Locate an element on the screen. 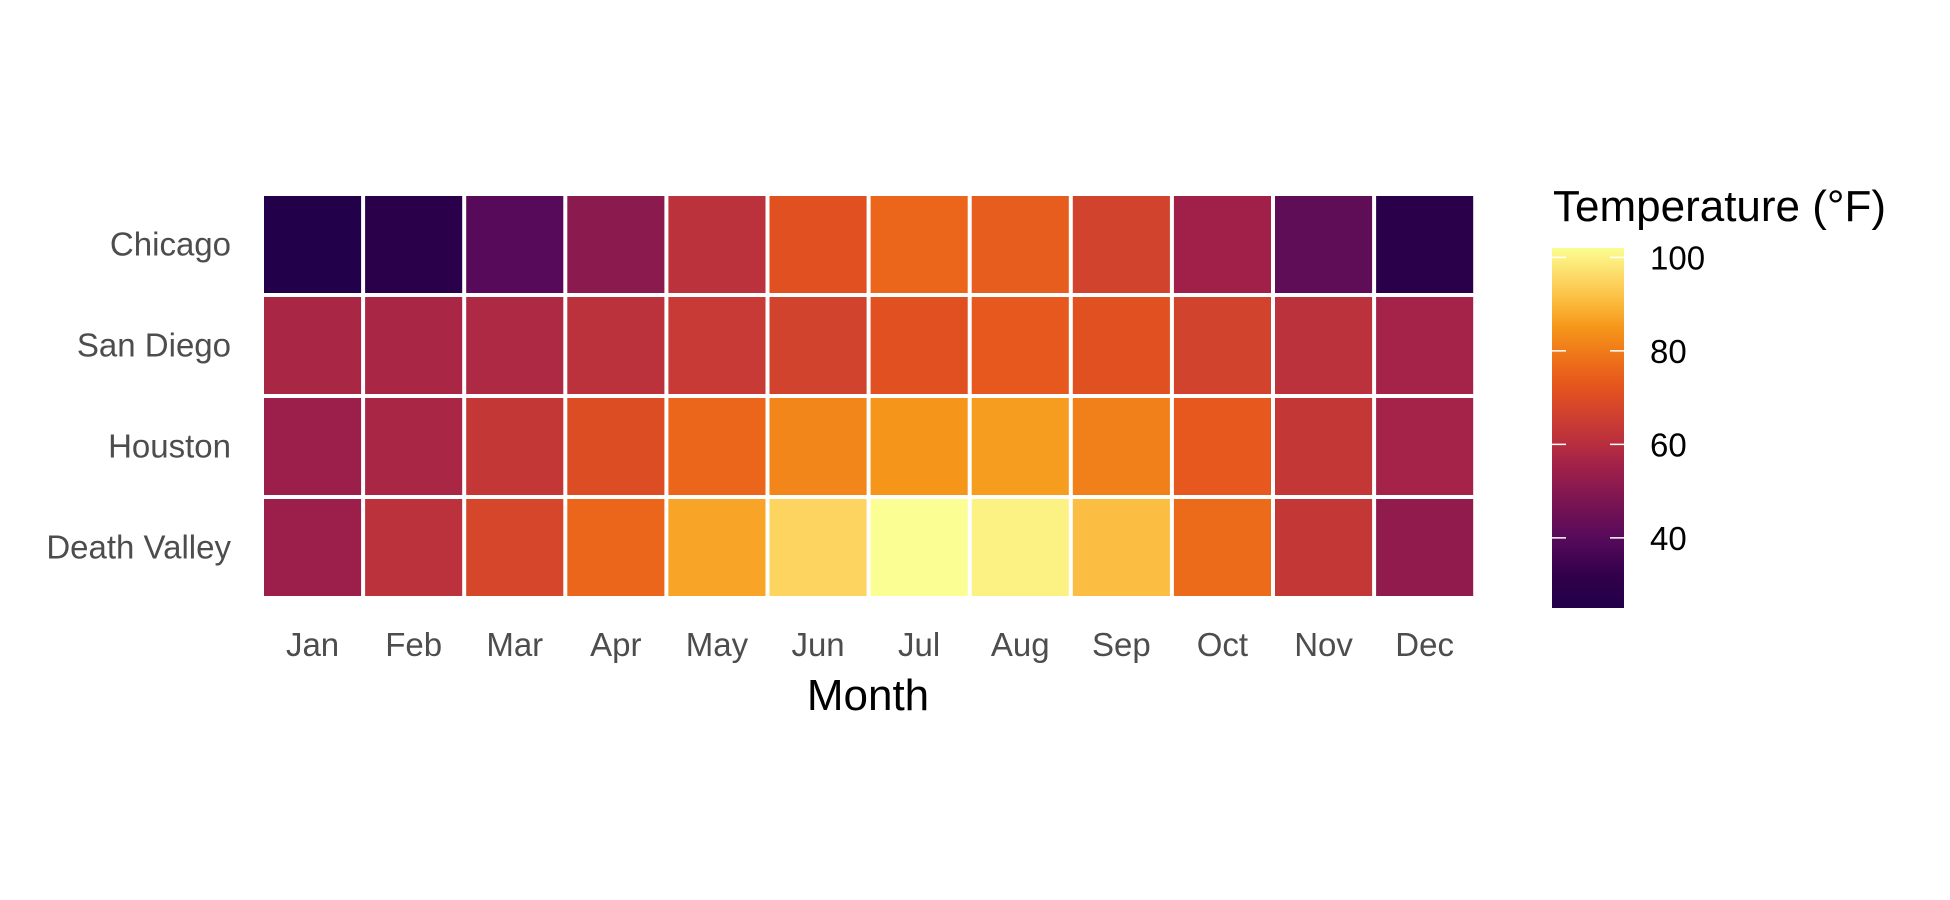 This screenshot has width=1950, height=900. heatmap-cell-san-diego-apr is located at coordinates (616, 345).